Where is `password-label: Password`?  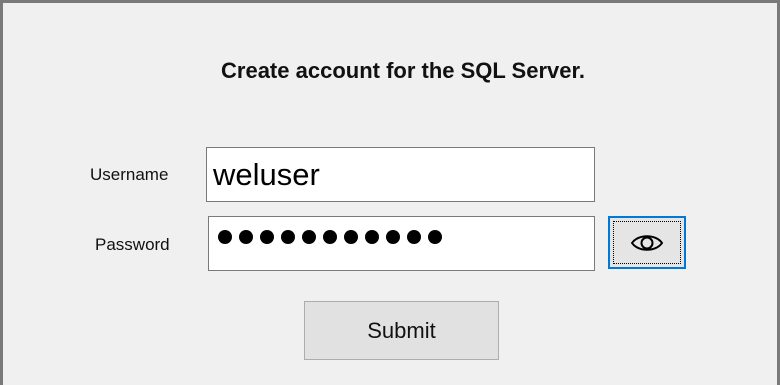
password-label: Password is located at coordinates (132, 244).